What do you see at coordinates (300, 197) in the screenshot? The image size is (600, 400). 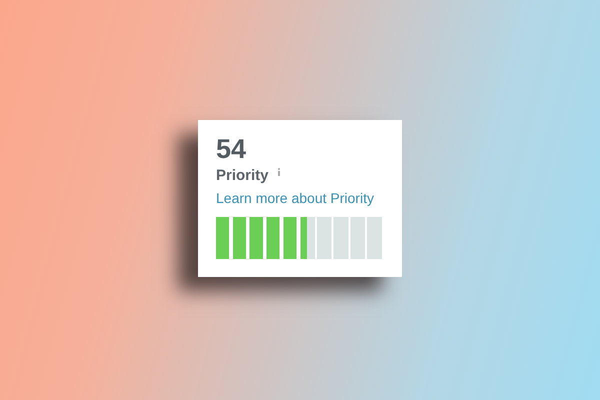 I see `learn-more-link: Learn more about Priority` at bounding box center [300, 197].